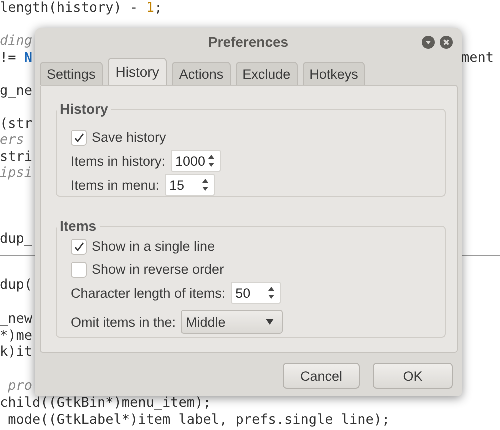 The height and width of the screenshot is (430, 500). Describe the element at coordinates (138, 71) in the screenshot. I see `tab: History` at that location.